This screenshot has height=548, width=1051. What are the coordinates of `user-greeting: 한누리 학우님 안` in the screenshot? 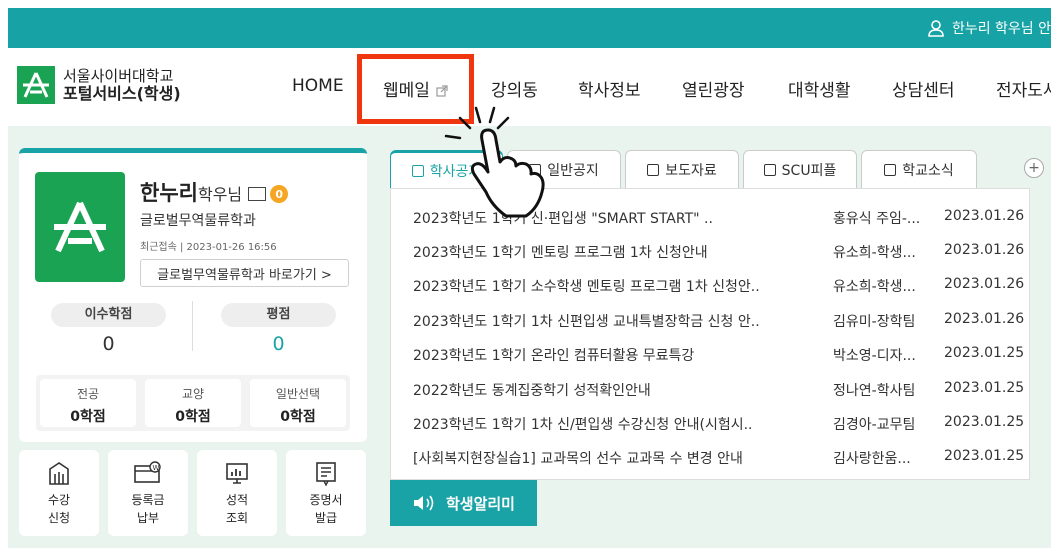 It's located at (1001, 29).